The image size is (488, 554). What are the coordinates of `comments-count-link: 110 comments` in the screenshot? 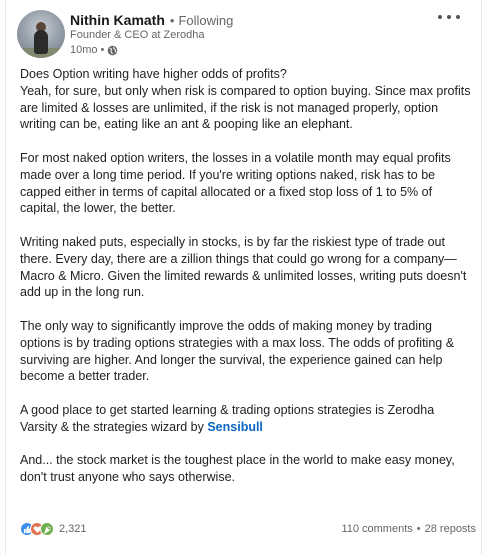 It's located at (376, 529).